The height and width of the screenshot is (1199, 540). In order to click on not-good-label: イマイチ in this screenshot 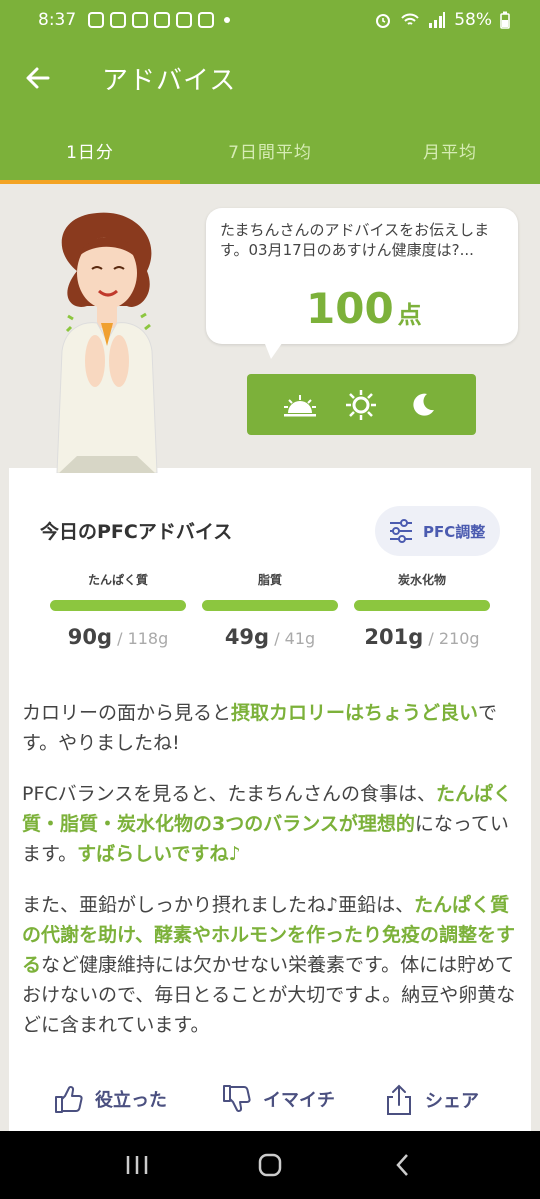, I will do `click(299, 1100)`.